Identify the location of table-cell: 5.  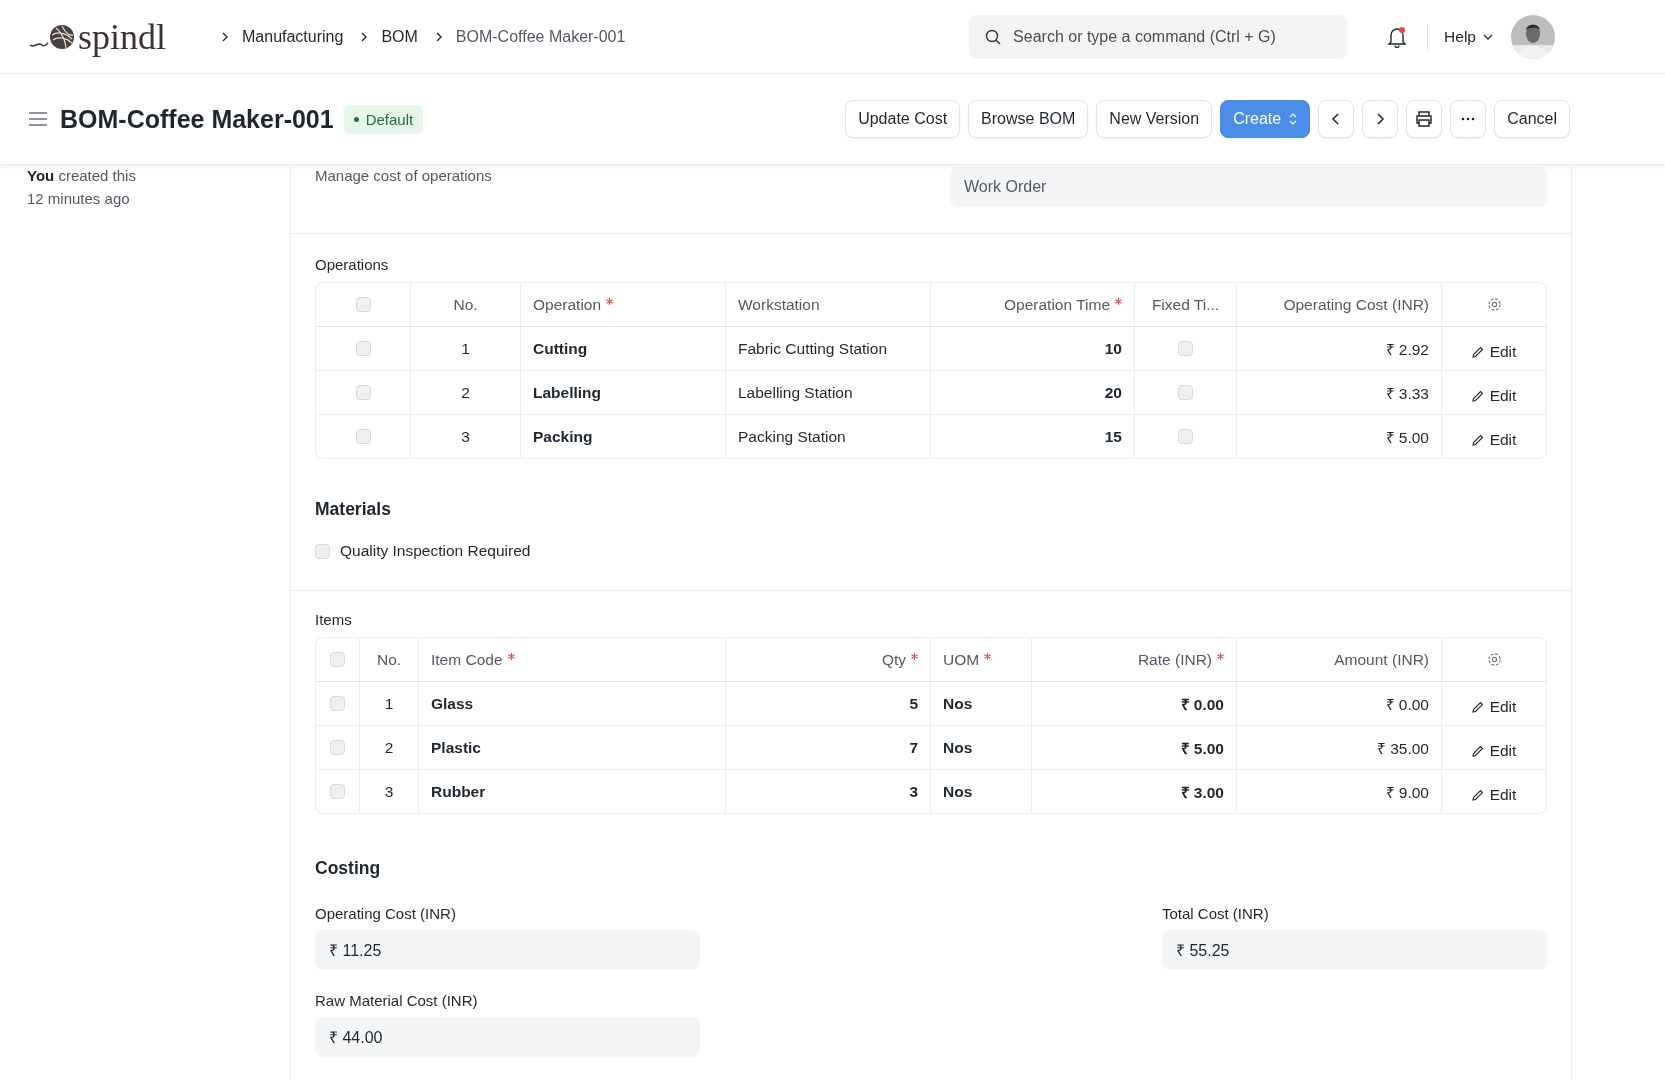
(913, 703).